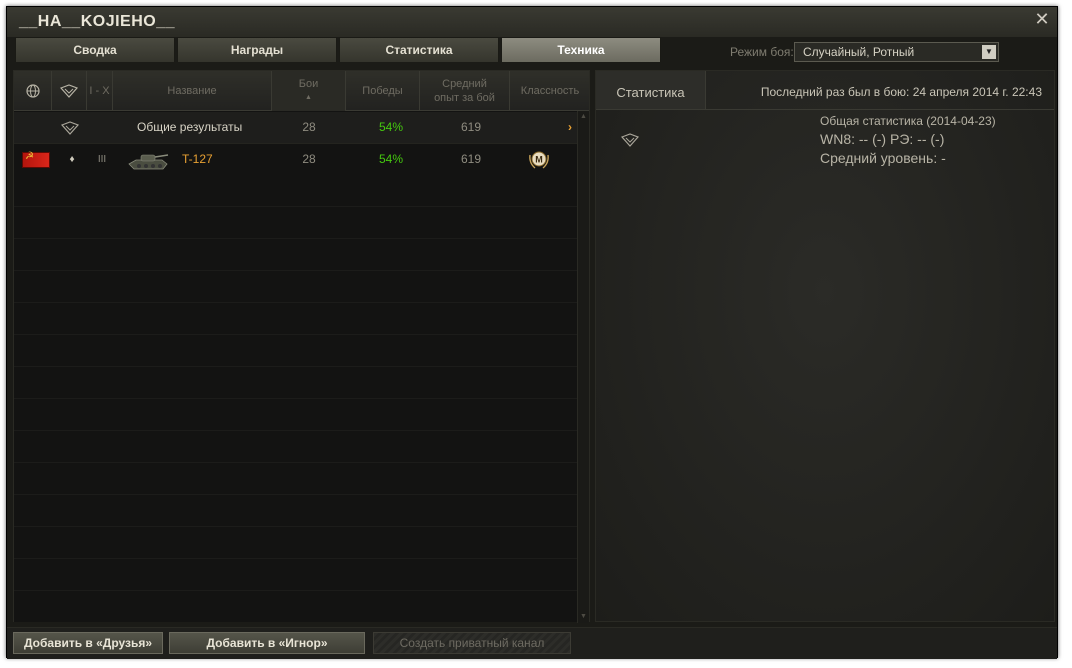  Describe the element at coordinates (651, 90) in the screenshot. I see `tab-vehicle-statistics: Статистика` at that location.